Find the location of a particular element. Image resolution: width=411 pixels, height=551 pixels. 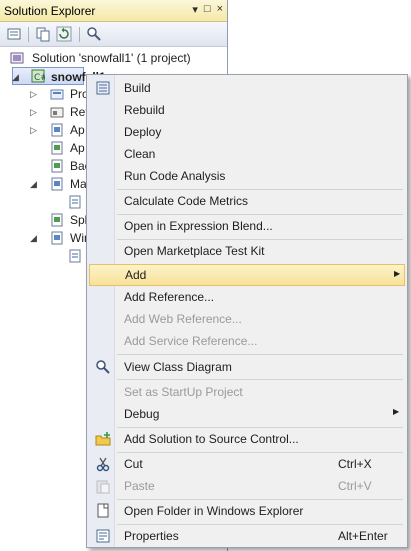

menu-item-run-code-analysis: Run Code Analysis is located at coordinates (247, 176).